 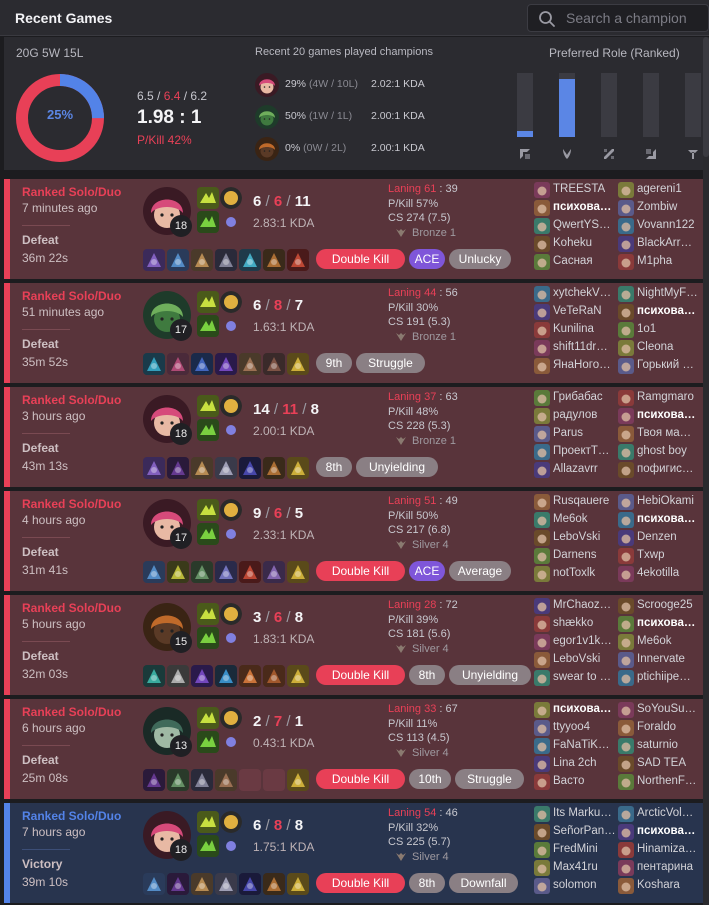 I want to click on participant: 4ekotilla, so click(x=659, y=574).